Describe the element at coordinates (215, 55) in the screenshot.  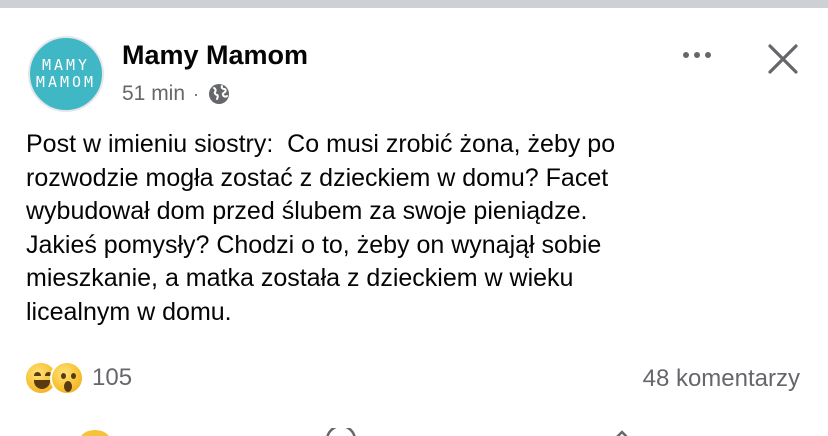
I see `page-name: Mamy Mamom` at that location.